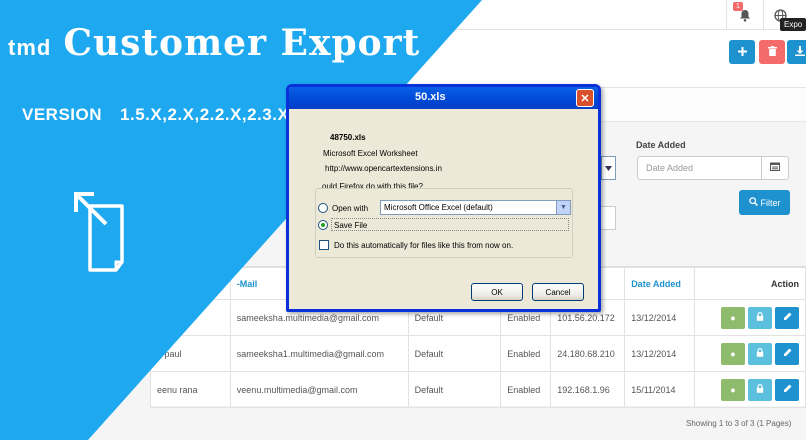 This screenshot has height=440, width=806. Describe the element at coordinates (30, 47) in the screenshot. I see `brand-logo-text: tmd` at that location.